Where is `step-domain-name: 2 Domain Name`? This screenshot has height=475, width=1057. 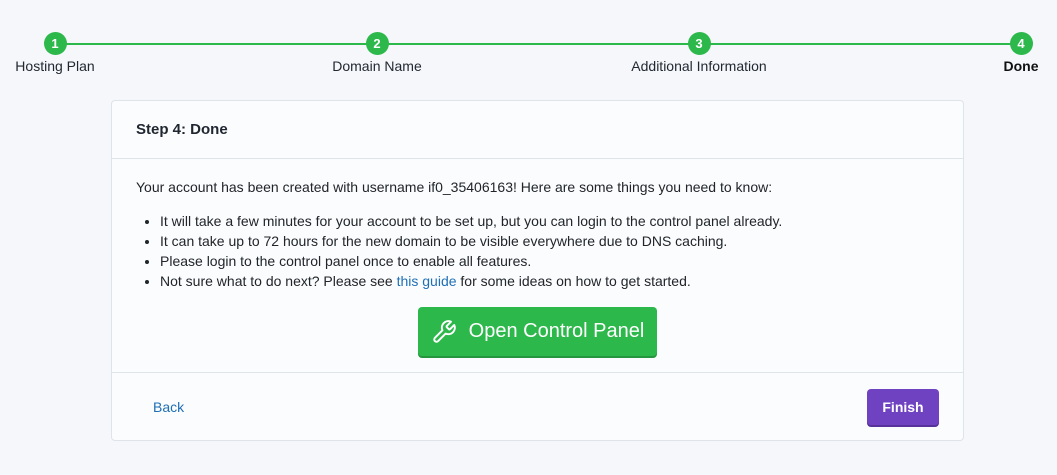 step-domain-name: 2 Domain Name is located at coordinates (377, 53).